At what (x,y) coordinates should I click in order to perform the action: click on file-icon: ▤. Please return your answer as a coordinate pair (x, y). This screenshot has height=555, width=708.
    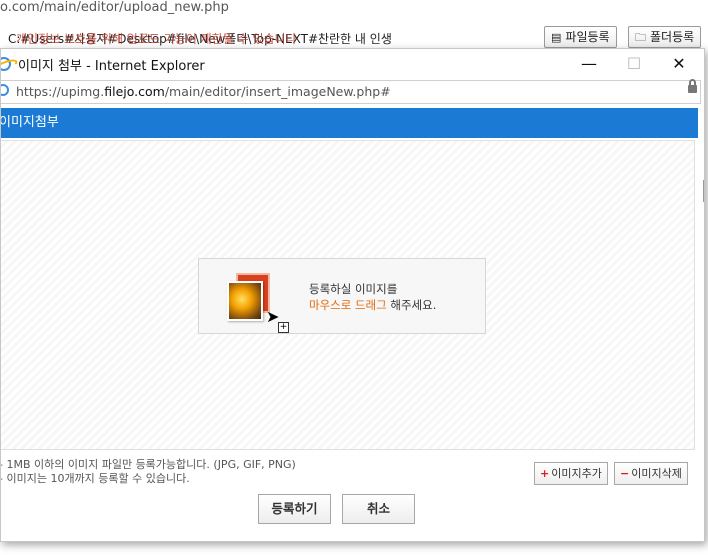
    Looking at the image, I should click on (556, 37).